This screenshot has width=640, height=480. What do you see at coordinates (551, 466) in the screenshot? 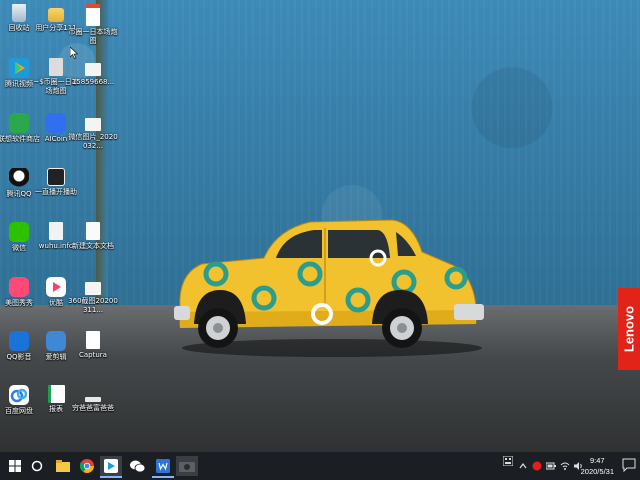
I see `battery-icon` at bounding box center [551, 466].